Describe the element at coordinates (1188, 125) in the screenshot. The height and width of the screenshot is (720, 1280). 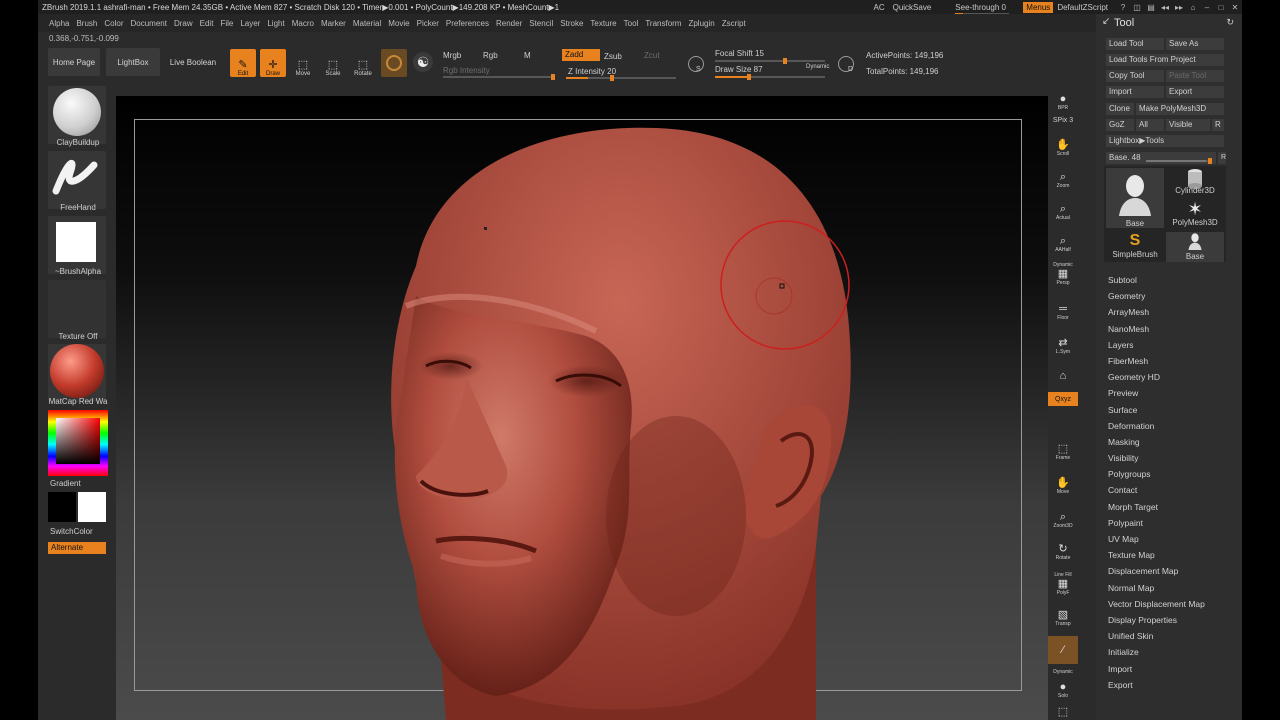
I see `goz-visible-button: Visible` at that location.